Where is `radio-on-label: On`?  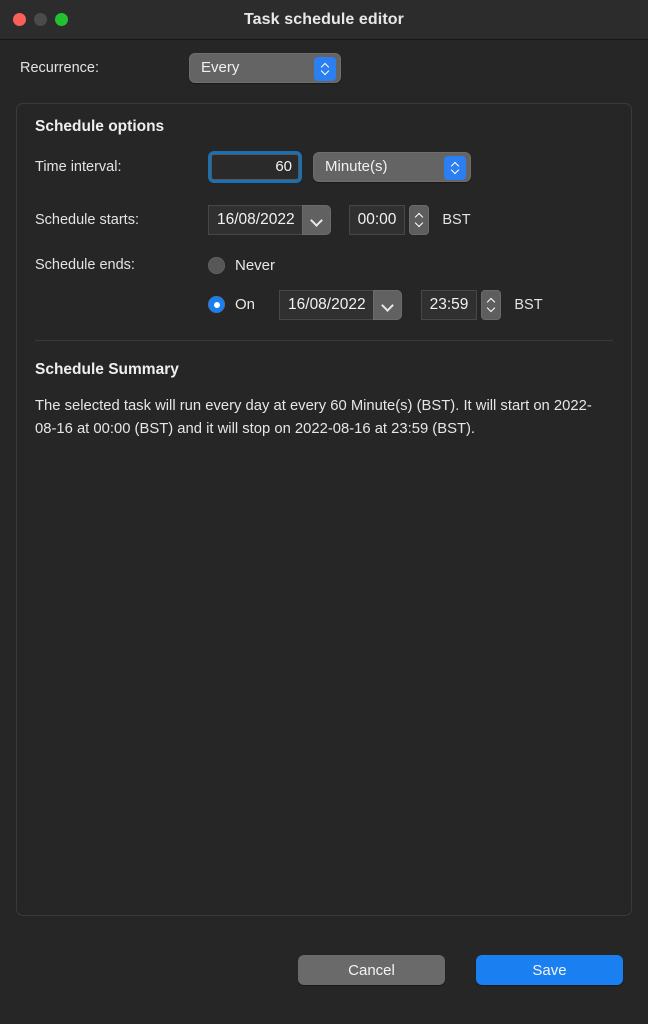 radio-on-label: On is located at coordinates (245, 304).